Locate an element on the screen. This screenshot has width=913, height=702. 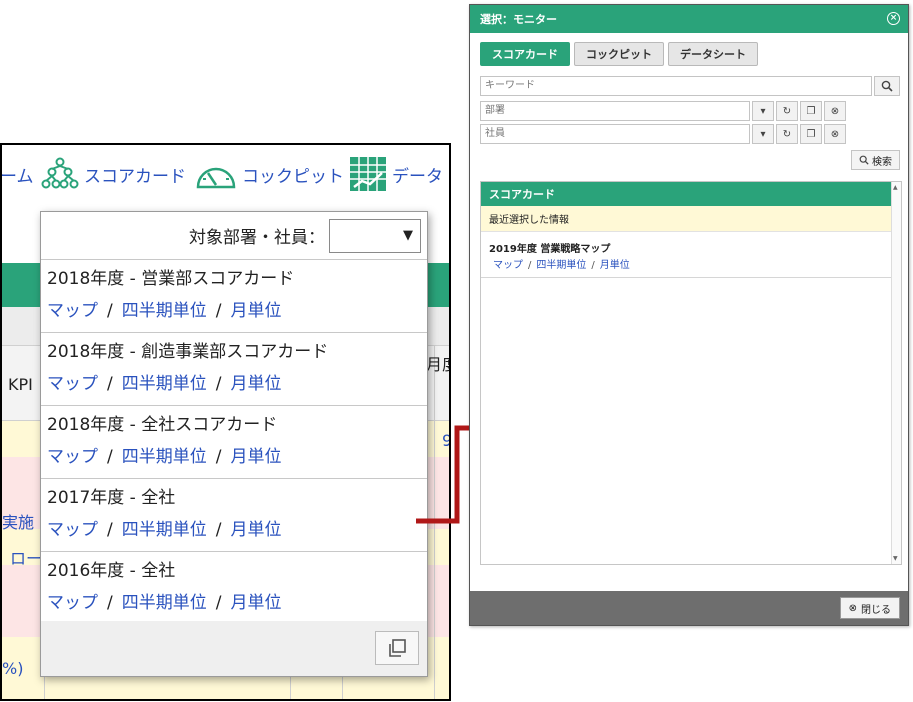
recent-section-label: 最近選択した情報 is located at coordinates (691, 219).